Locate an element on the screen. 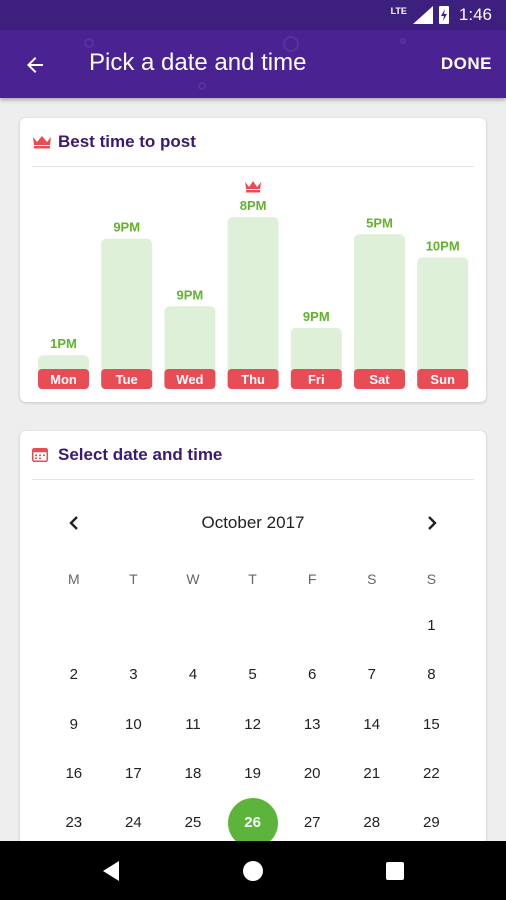  network-type: LTE is located at coordinates (398, 11).